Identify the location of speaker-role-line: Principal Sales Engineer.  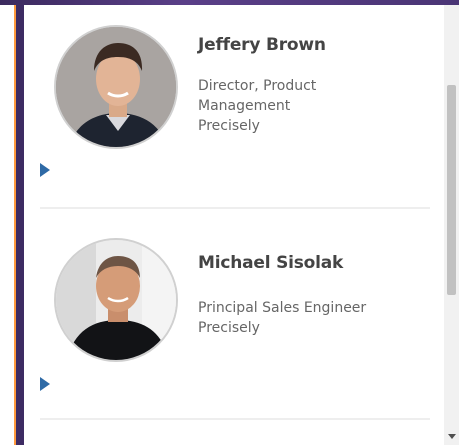
(282, 308).